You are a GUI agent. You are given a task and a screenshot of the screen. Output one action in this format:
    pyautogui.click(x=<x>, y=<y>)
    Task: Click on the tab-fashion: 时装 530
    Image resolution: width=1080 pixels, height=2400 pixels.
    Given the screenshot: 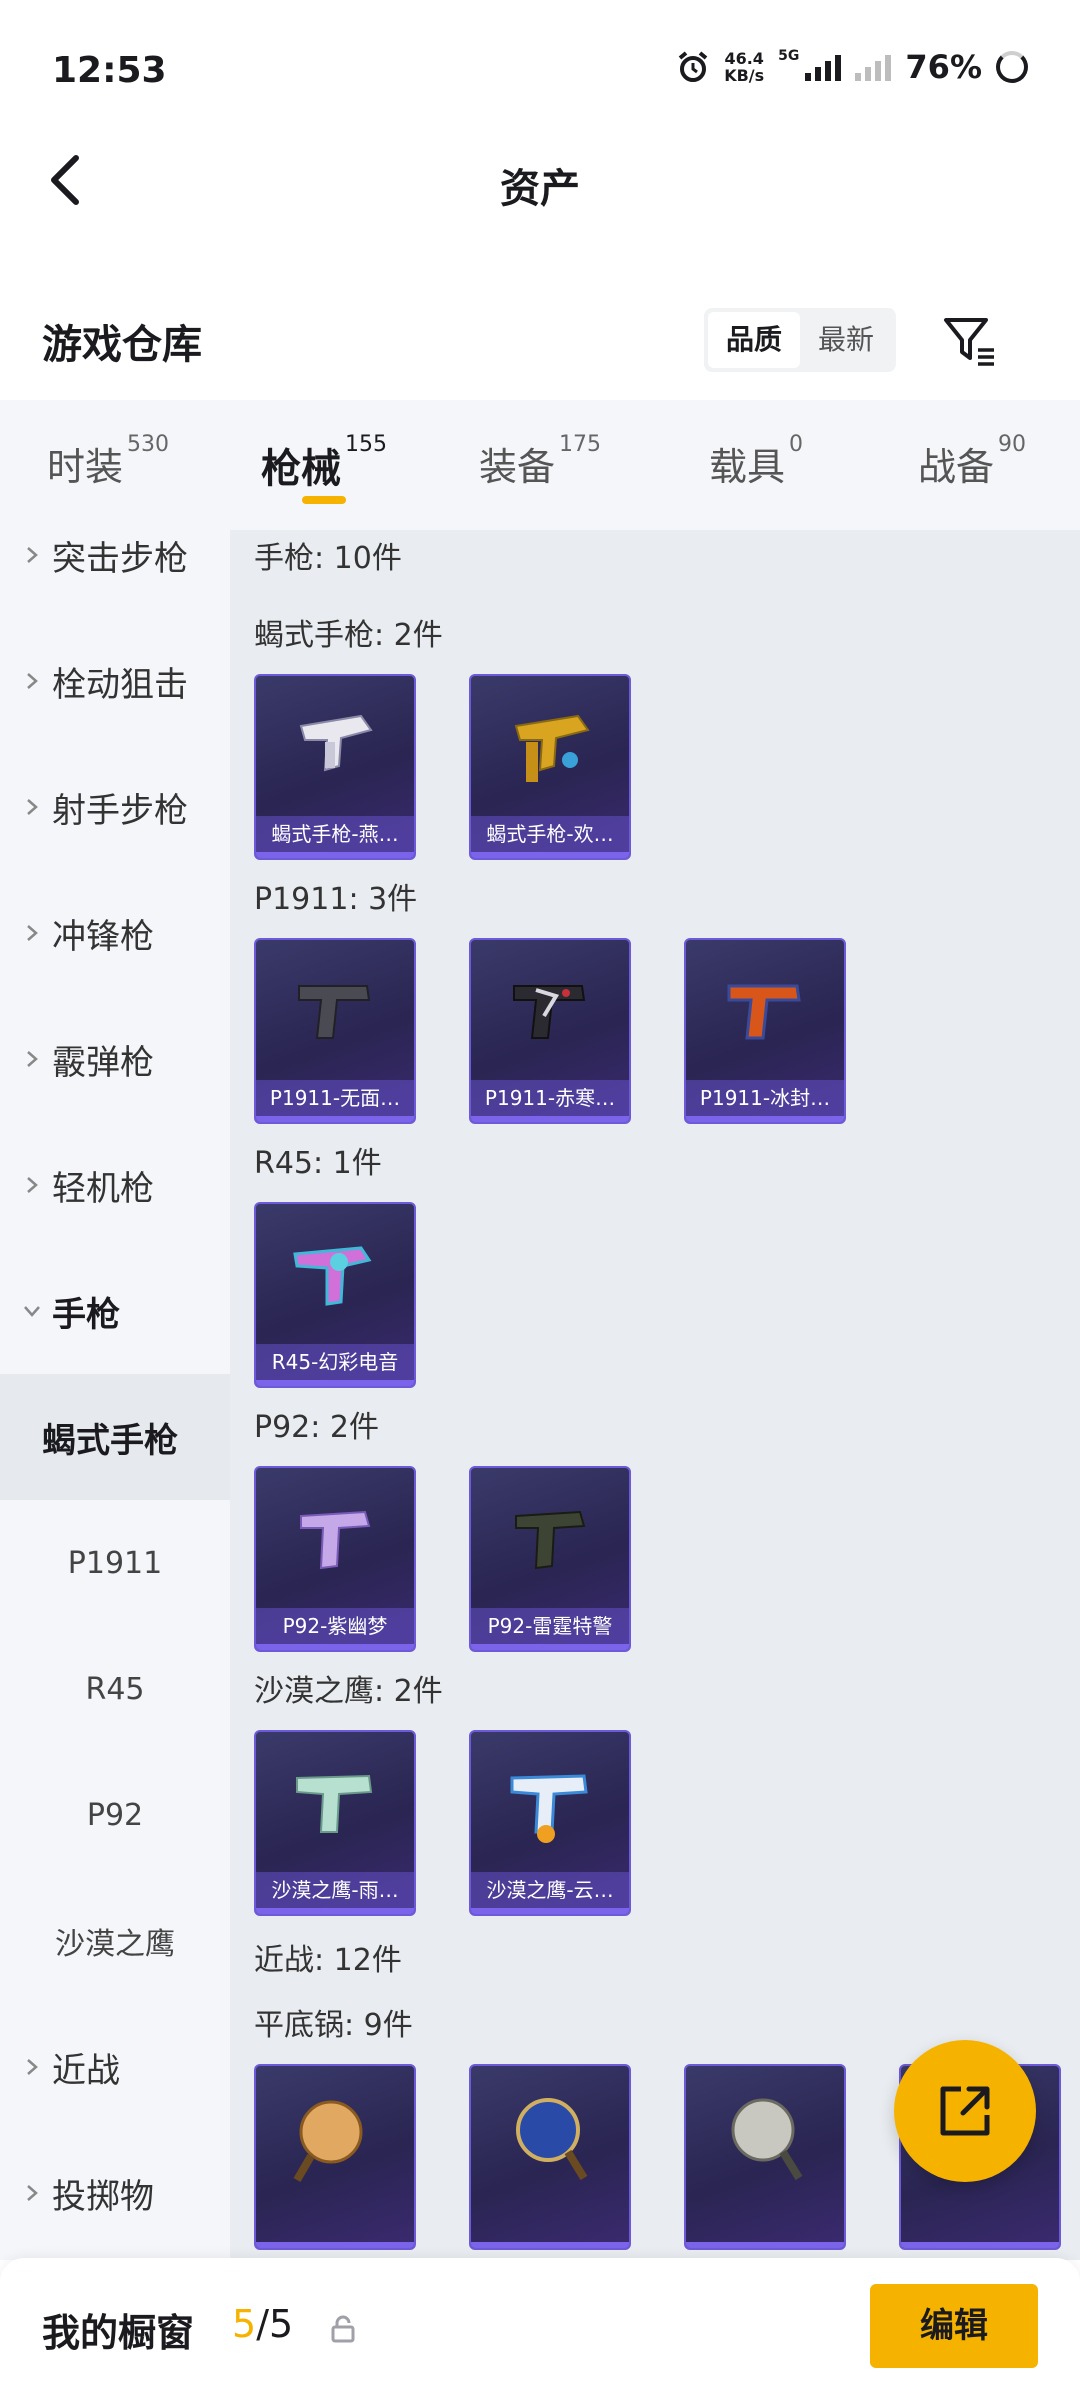 What is the action you would take?
    pyautogui.click(x=108, y=465)
    